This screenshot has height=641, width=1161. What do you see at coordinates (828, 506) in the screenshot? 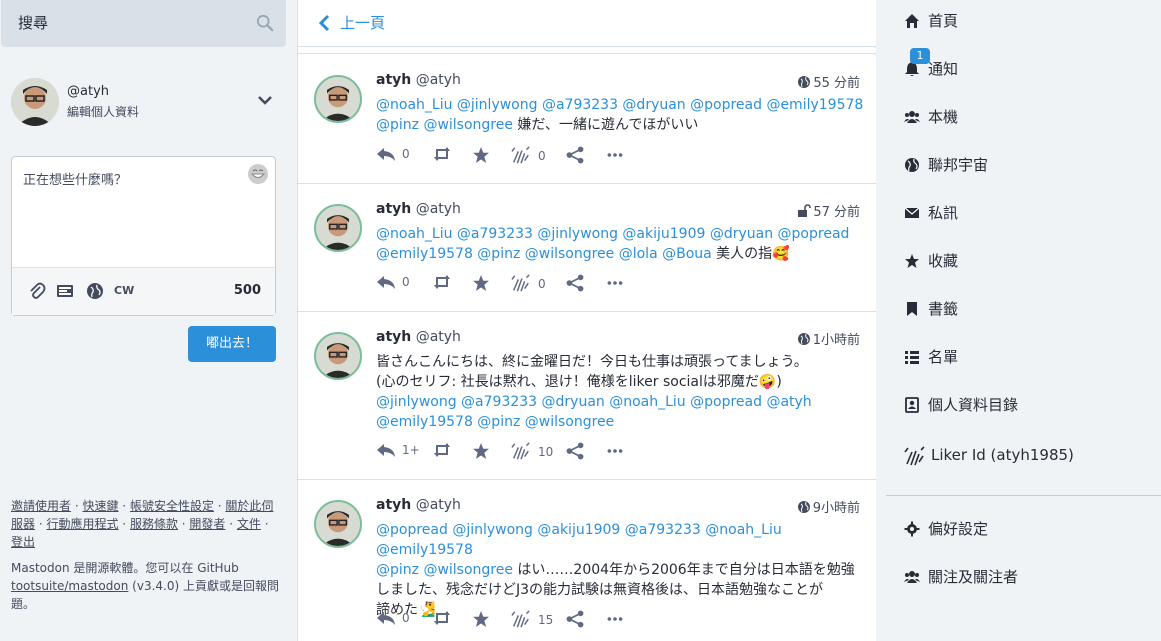
I see `status-time: 9小時前` at bounding box center [828, 506].